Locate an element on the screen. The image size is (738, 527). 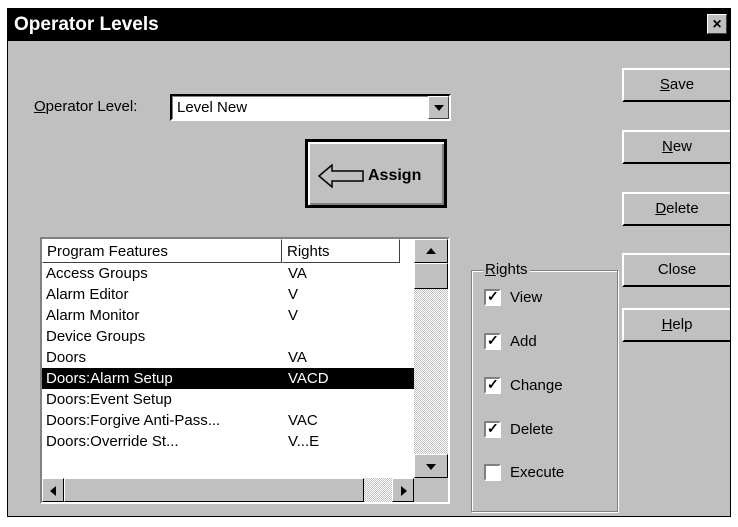
scroll-down-button is located at coordinates (431, 466).